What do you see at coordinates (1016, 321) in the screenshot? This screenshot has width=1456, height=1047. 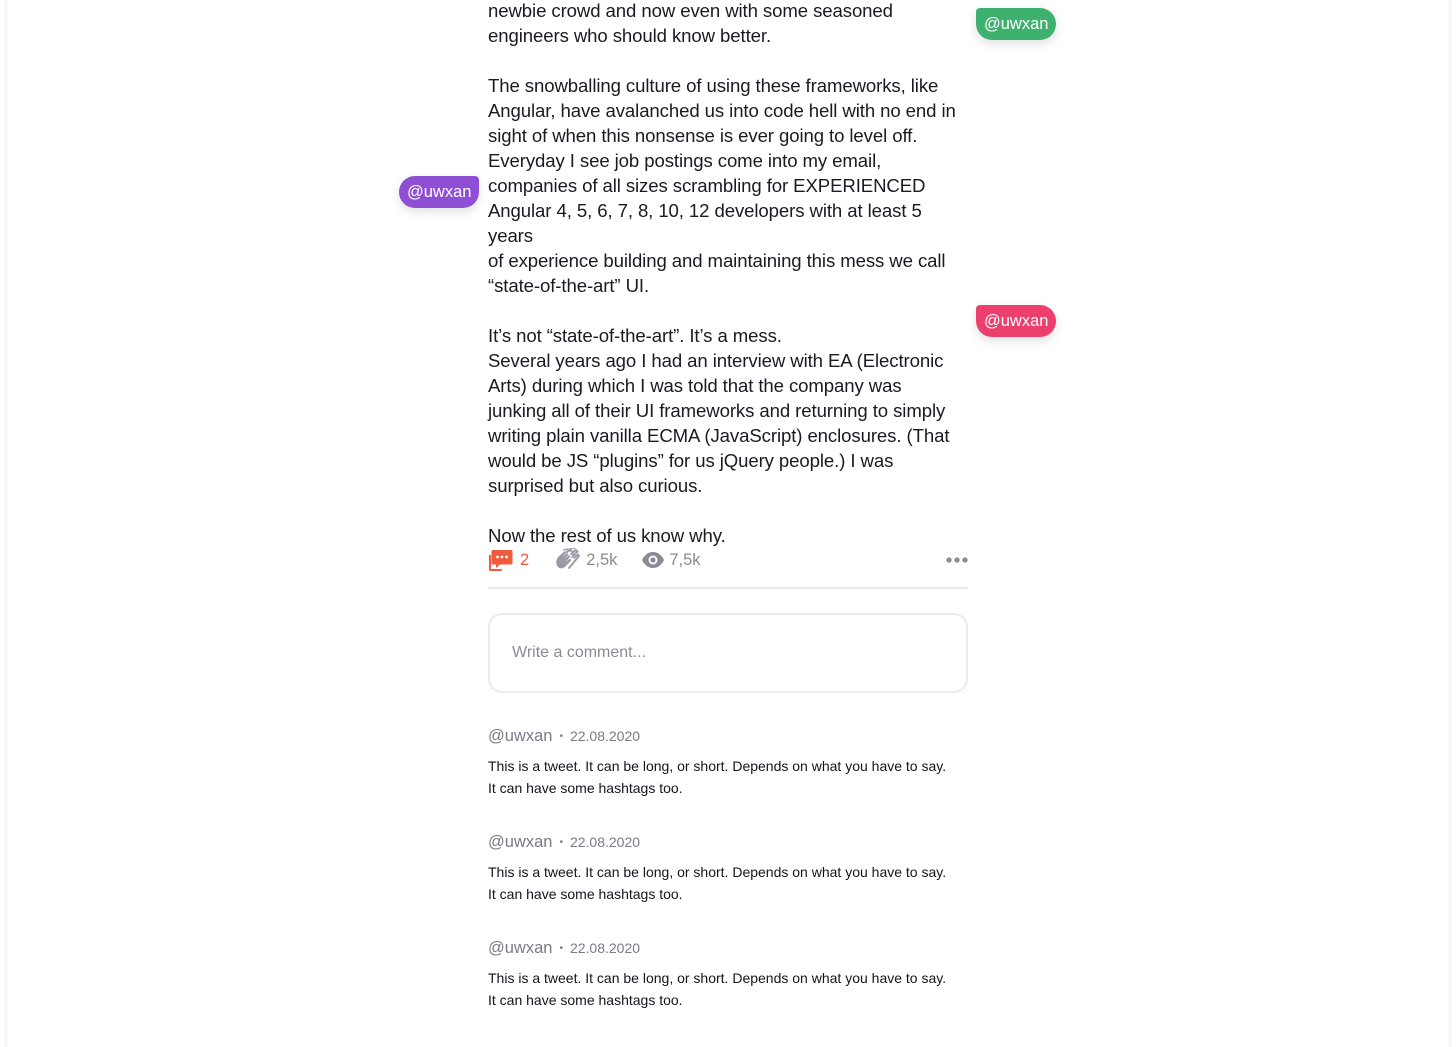 I see `mention-tag-pink: @uwxan` at bounding box center [1016, 321].